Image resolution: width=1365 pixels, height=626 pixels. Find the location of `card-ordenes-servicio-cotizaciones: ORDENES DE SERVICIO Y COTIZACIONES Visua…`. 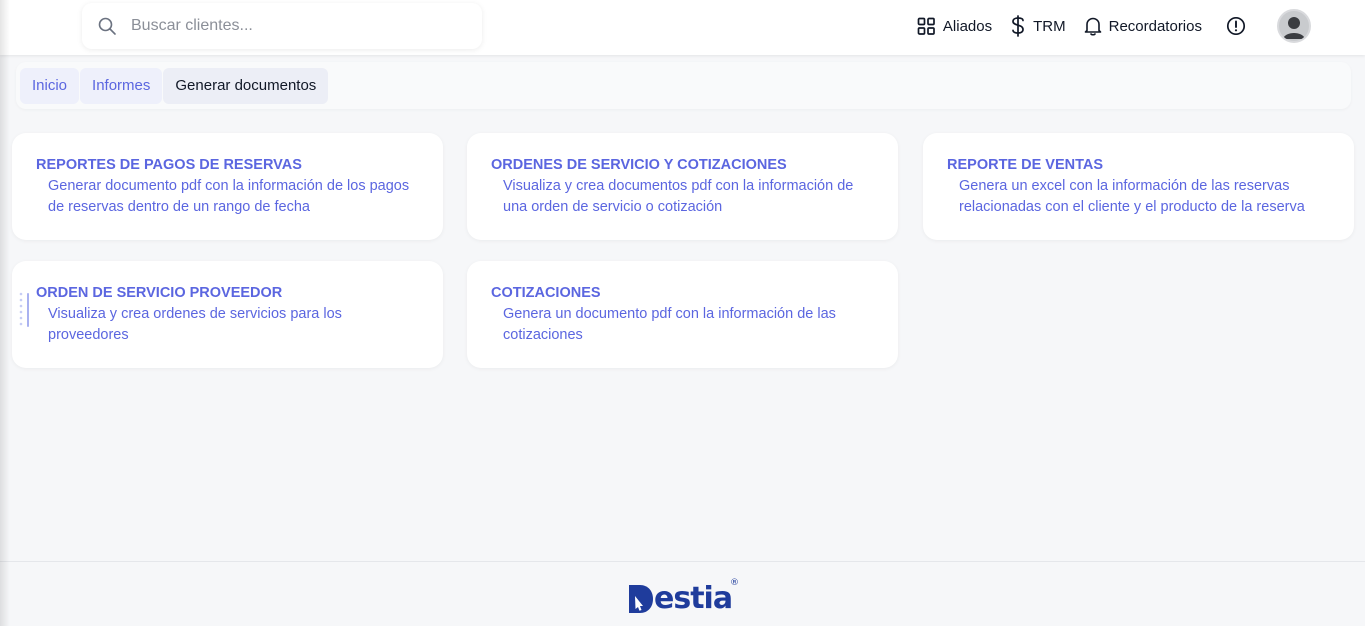

card-ordenes-servicio-cotizaciones: ORDENES DE SERVICIO Y COTIZACIONES Visua… is located at coordinates (682, 186).